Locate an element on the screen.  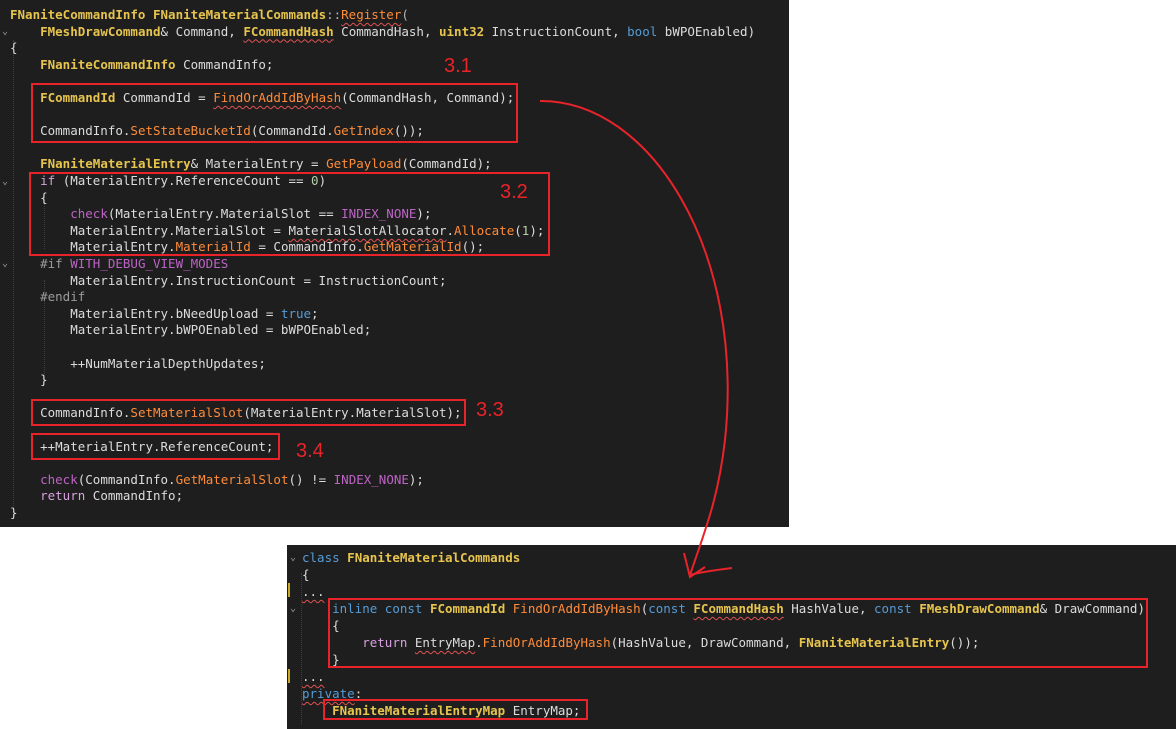
curved-arrow is located at coordinates (636, 339).